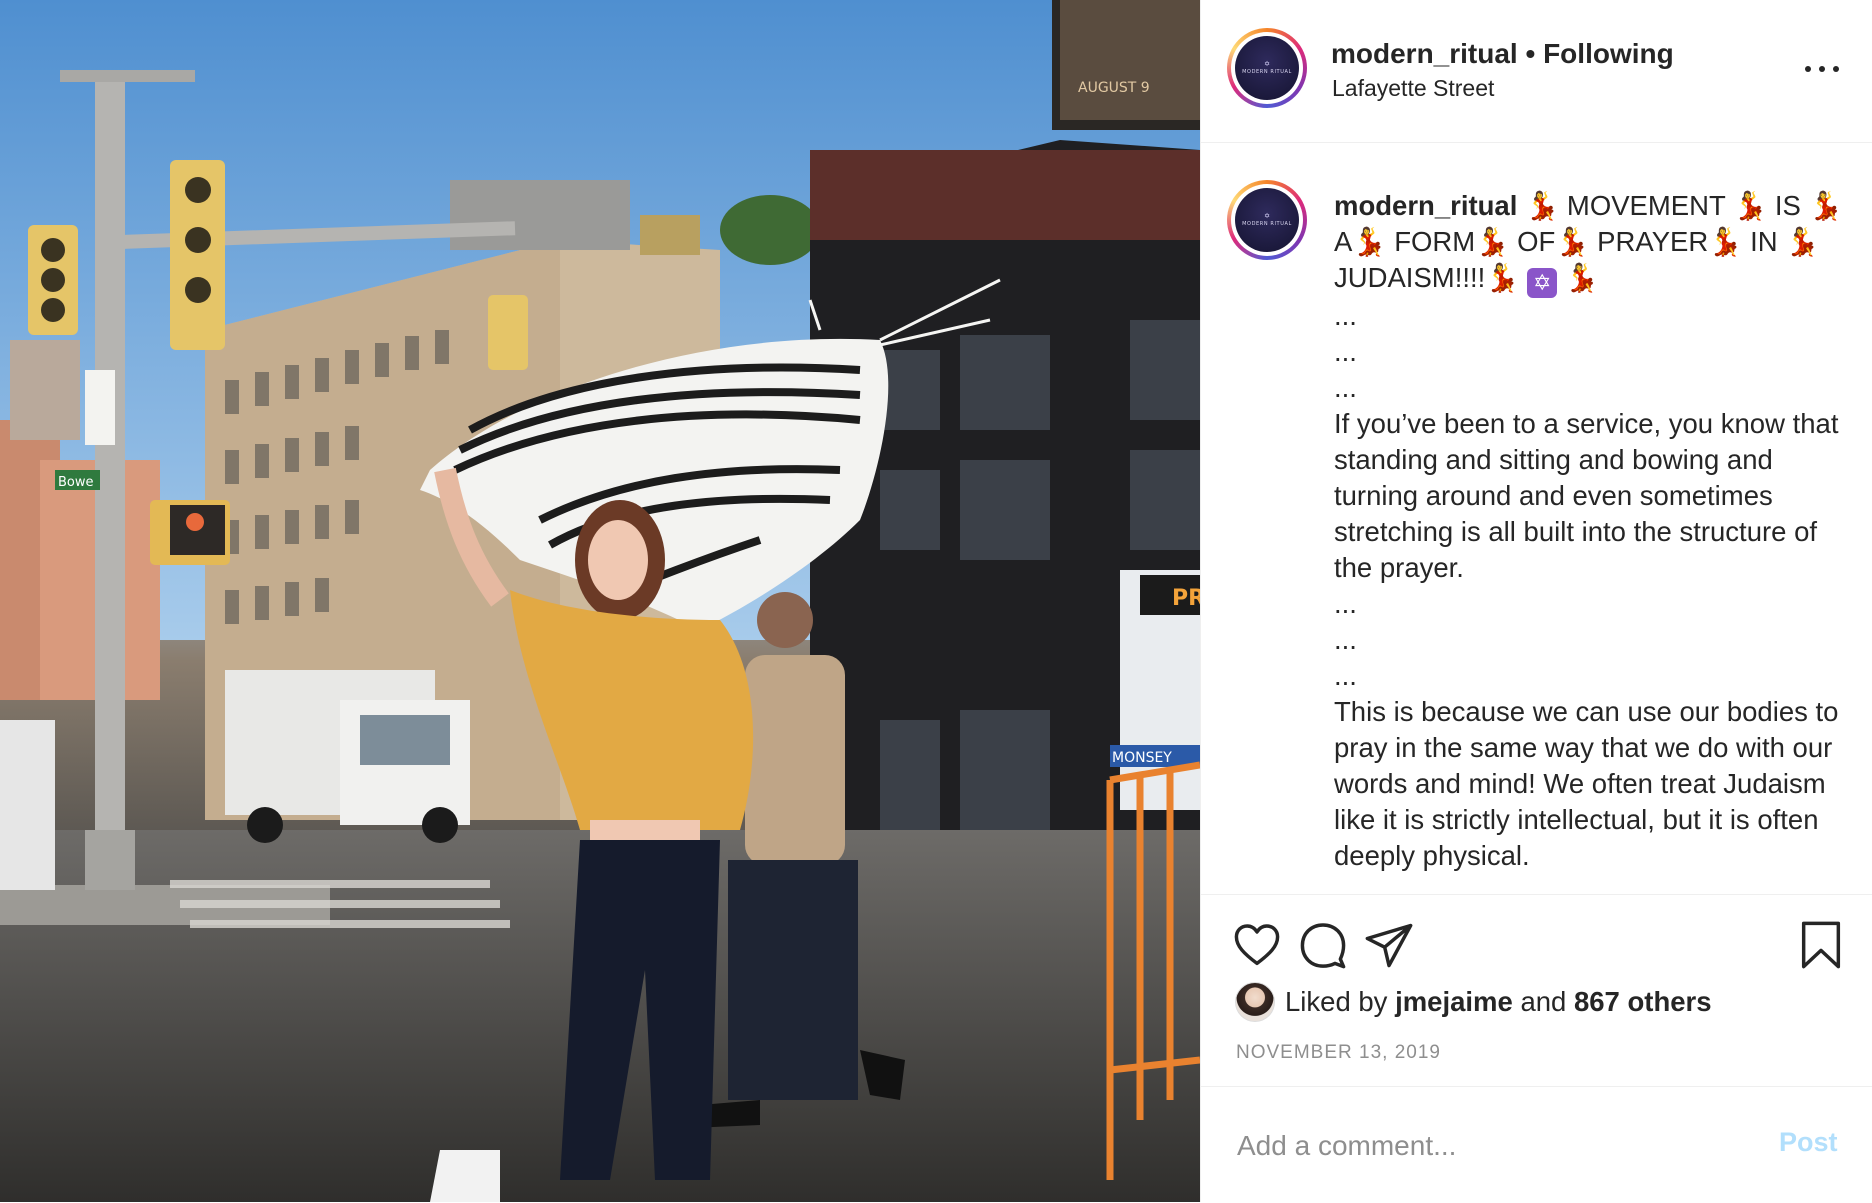 Image resolution: width=1872 pixels, height=1203 pixels. Describe the element at coordinates (1336, 1001) in the screenshot. I see `likes-prefix: Liked by` at that location.